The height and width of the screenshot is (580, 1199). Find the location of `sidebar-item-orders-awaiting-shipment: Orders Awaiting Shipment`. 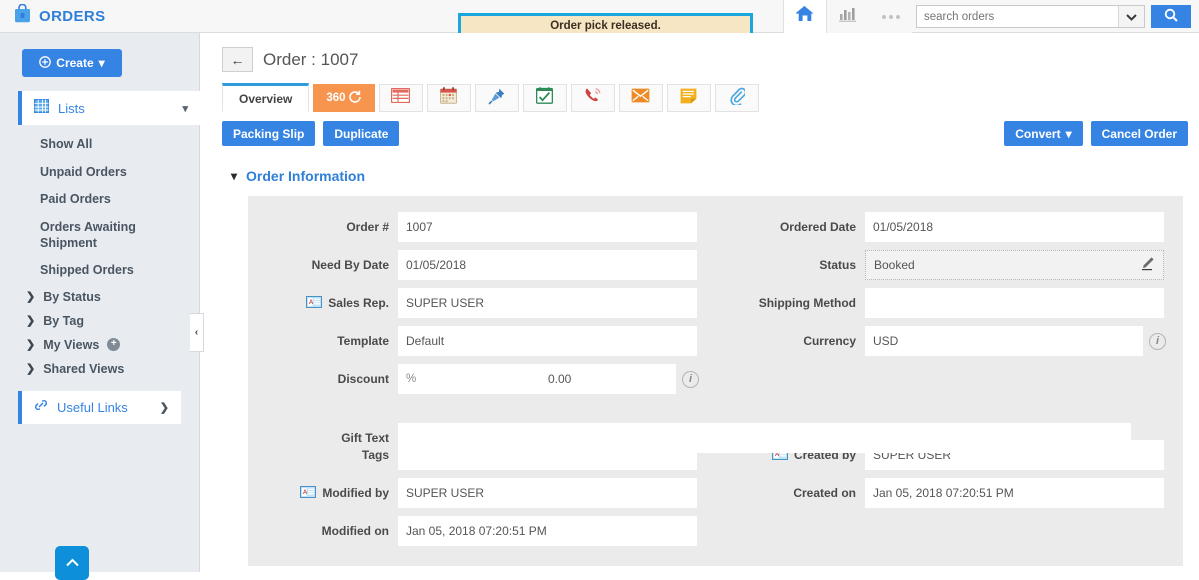

sidebar-item-orders-awaiting-shipment: Orders Awaiting Shipment is located at coordinates (99, 235).